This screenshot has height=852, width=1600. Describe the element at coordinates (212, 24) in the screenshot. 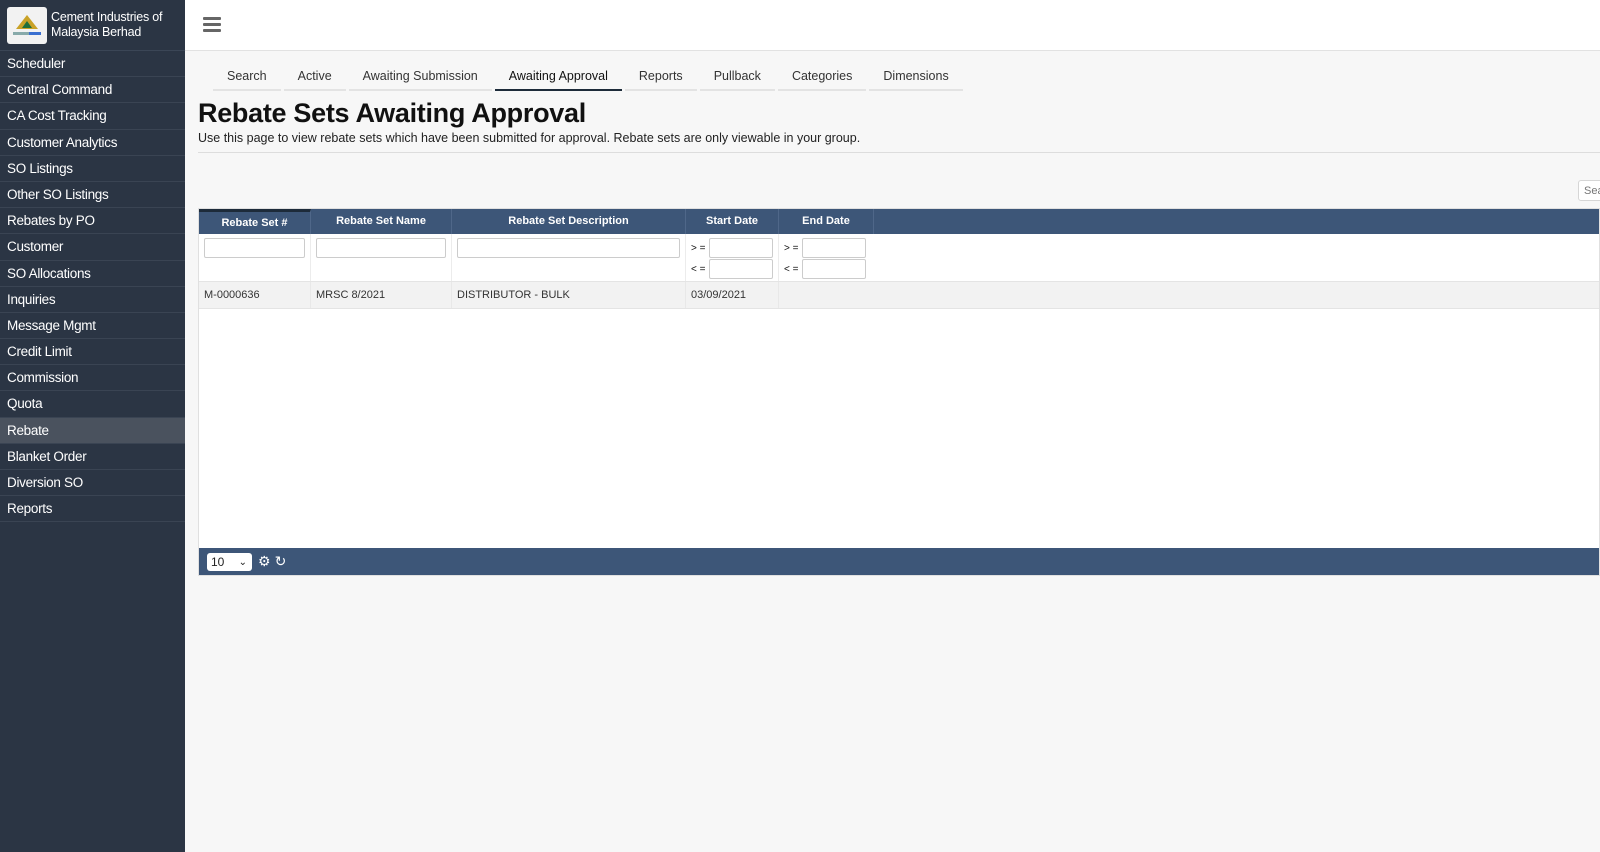

I see `hamburger-menu-icon` at that location.